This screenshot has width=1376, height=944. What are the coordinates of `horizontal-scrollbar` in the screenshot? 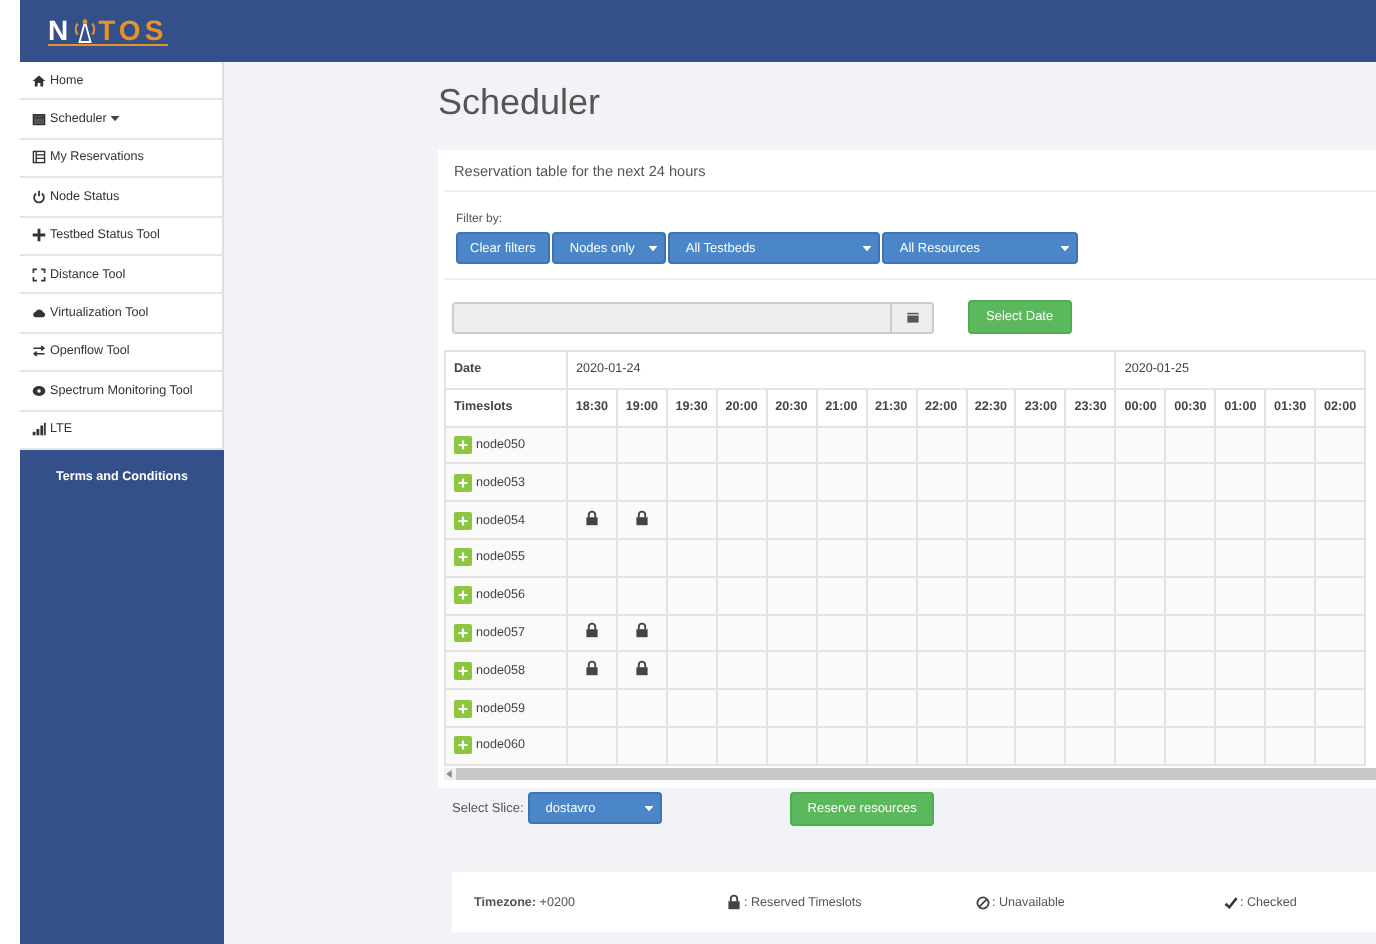 It's located at (910, 773).